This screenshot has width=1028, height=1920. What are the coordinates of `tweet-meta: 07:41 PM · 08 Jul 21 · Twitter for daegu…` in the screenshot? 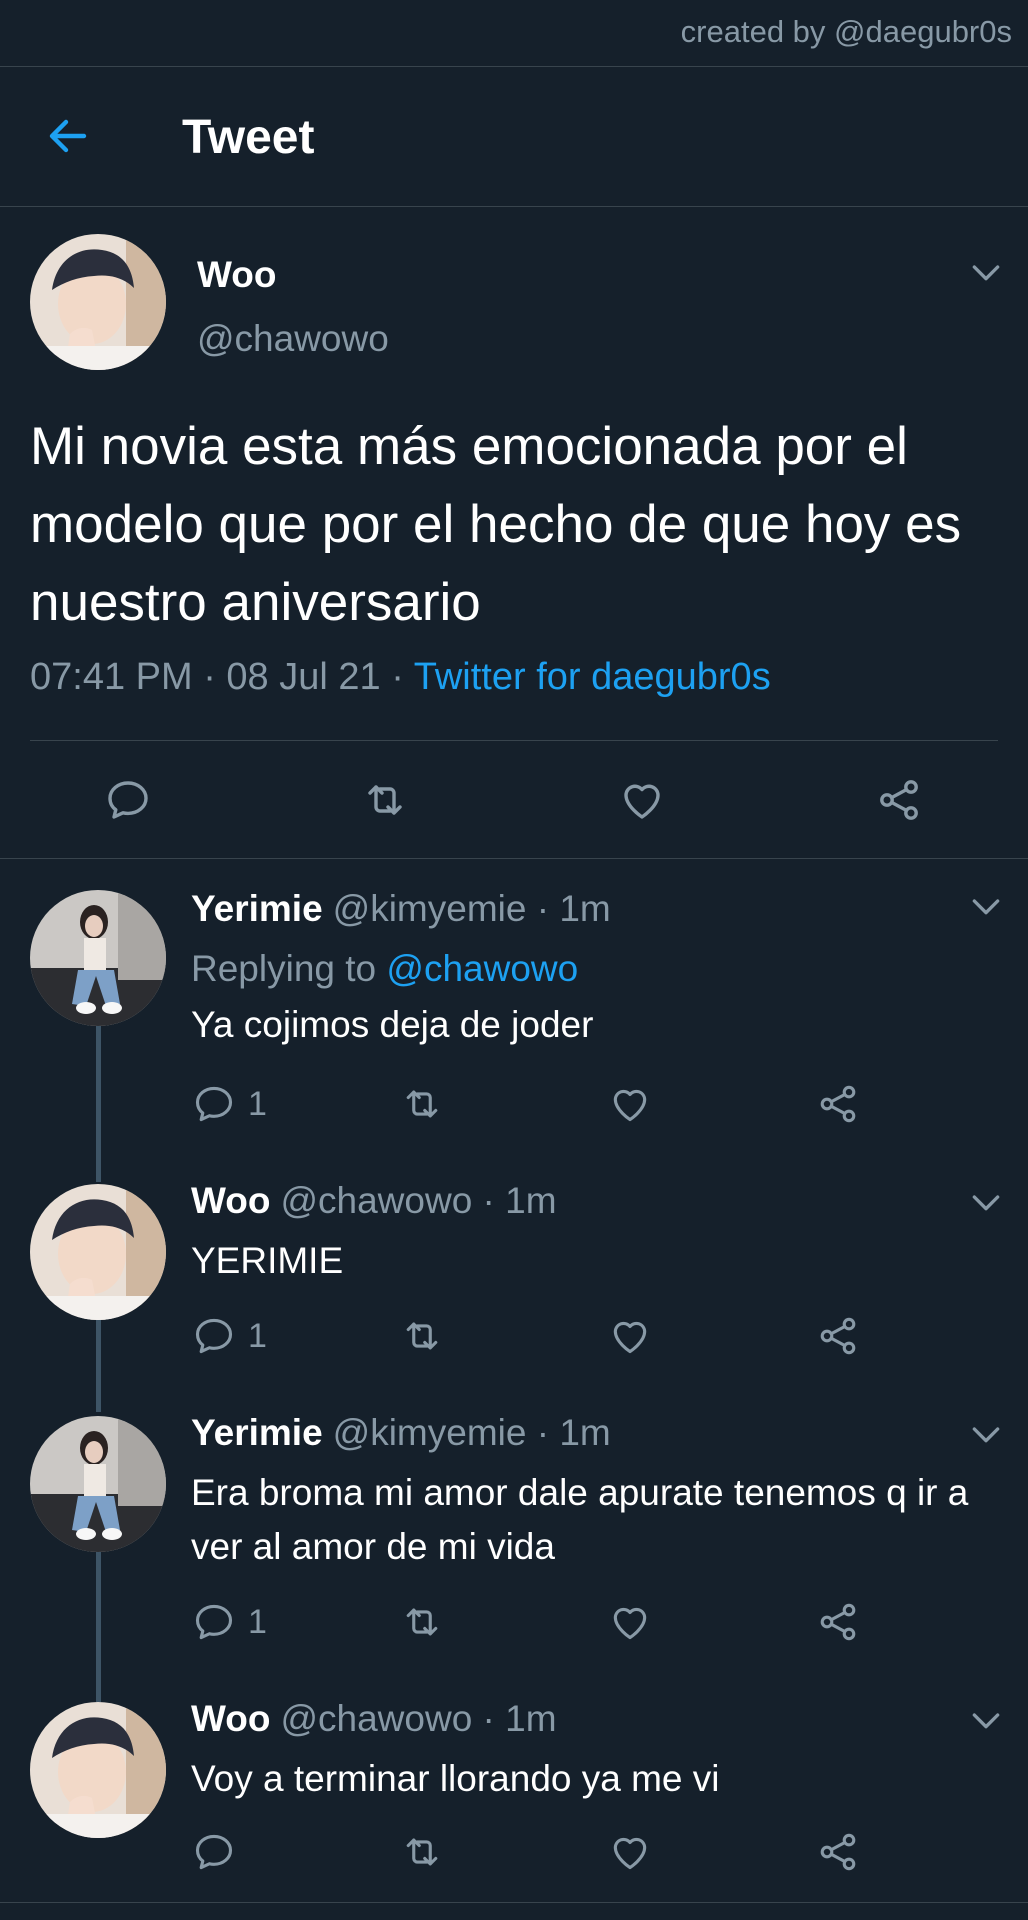 It's located at (400, 677).